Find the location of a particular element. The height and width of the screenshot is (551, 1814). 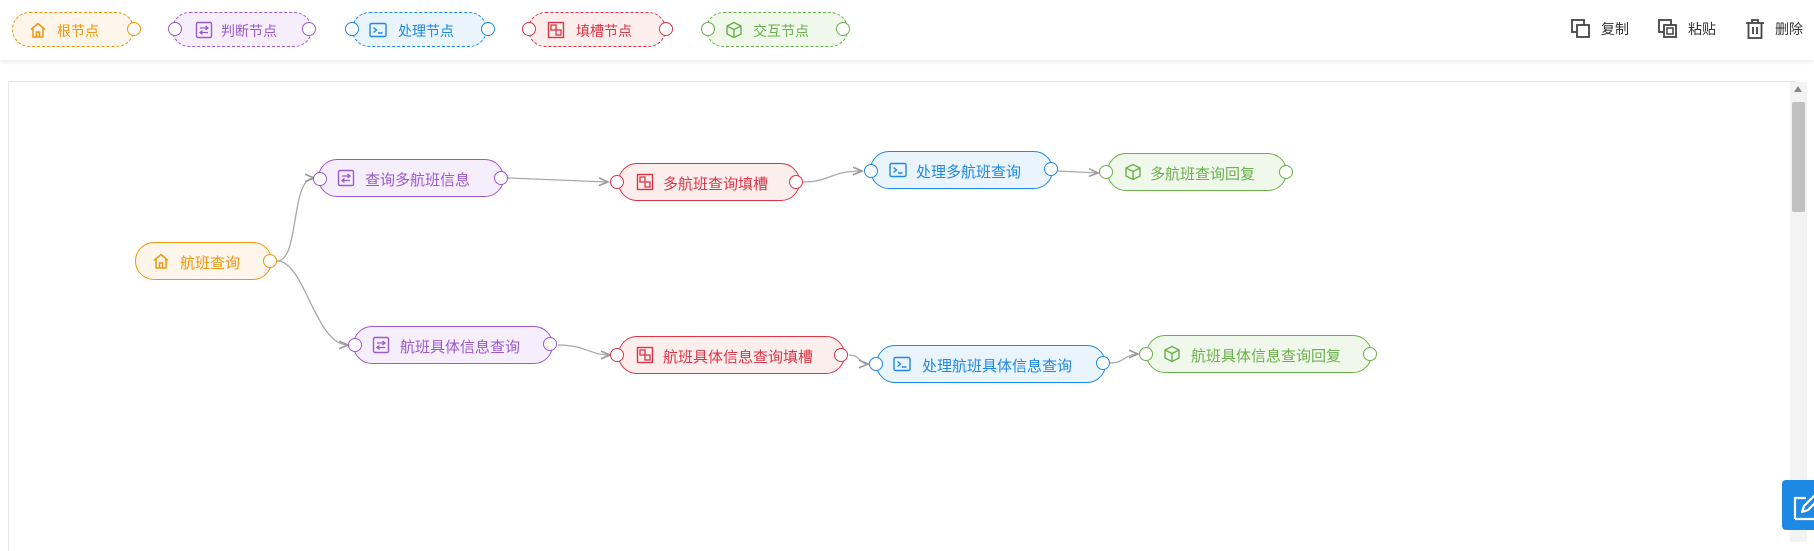

node-slot1-port-in is located at coordinates (617, 182).